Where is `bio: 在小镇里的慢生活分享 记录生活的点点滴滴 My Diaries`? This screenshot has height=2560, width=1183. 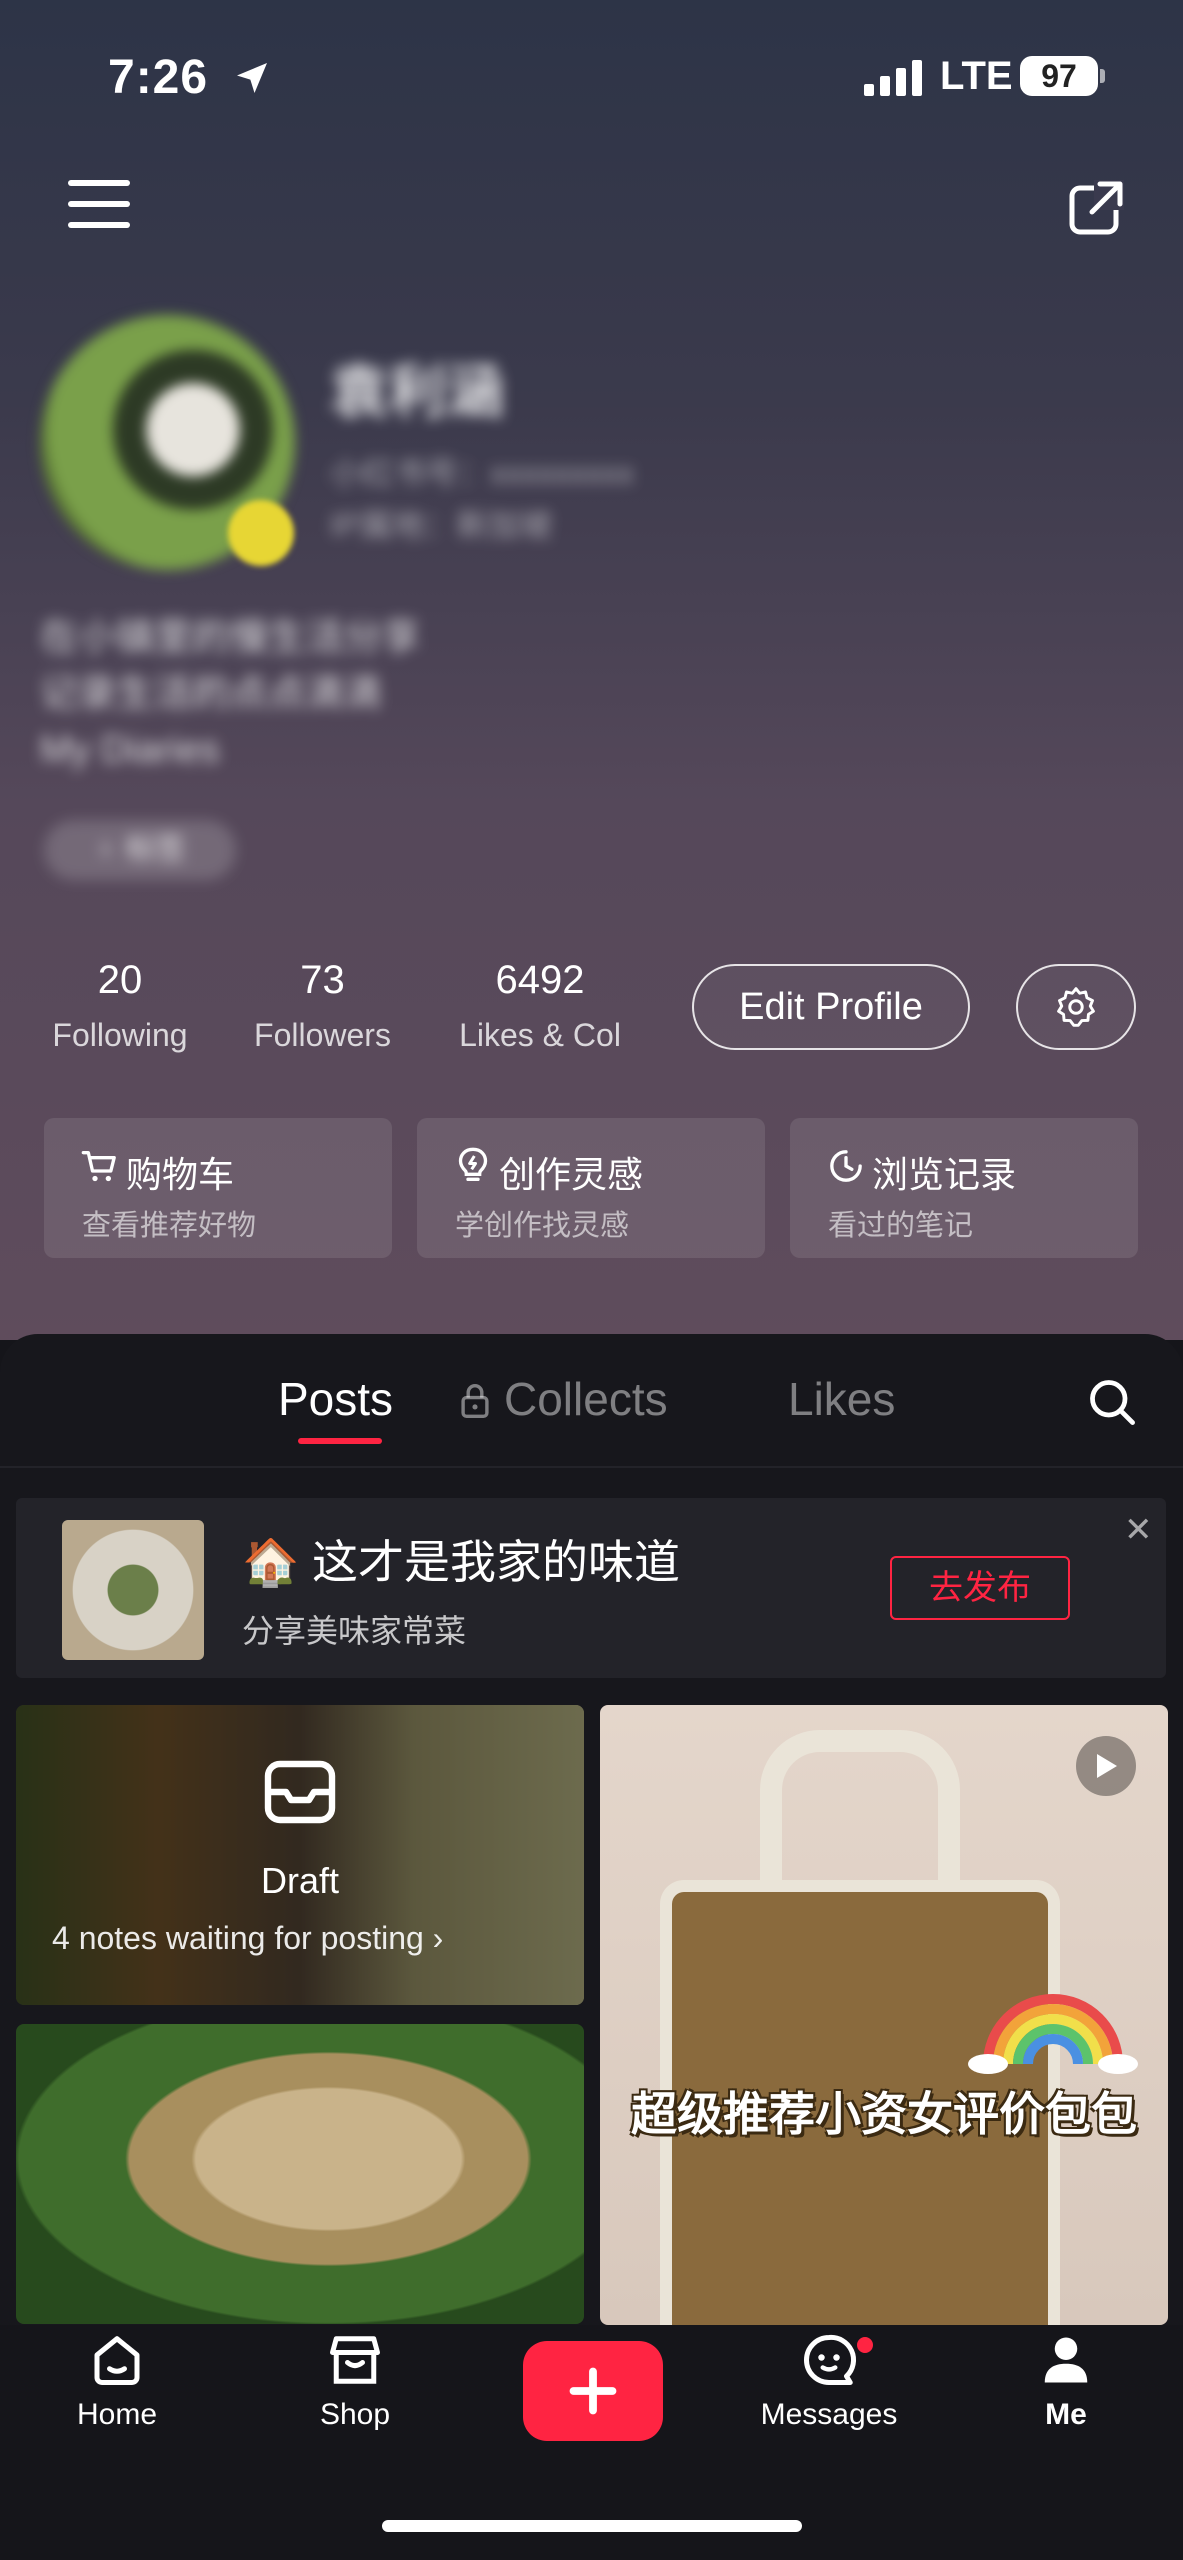 bio: 在小镇里的慢生活分享 记录生活的点点滴滴 My Diaries is located at coordinates (230, 694).